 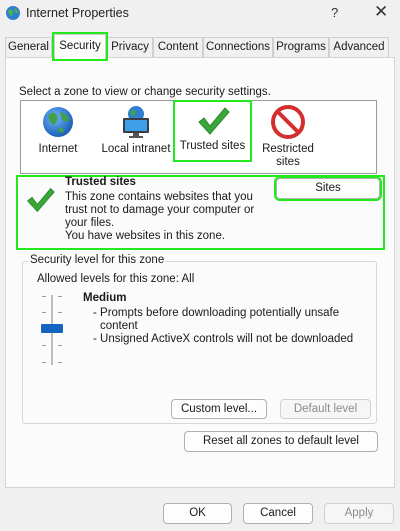 I want to click on ok-button: OK, so click(x=197, y=513).